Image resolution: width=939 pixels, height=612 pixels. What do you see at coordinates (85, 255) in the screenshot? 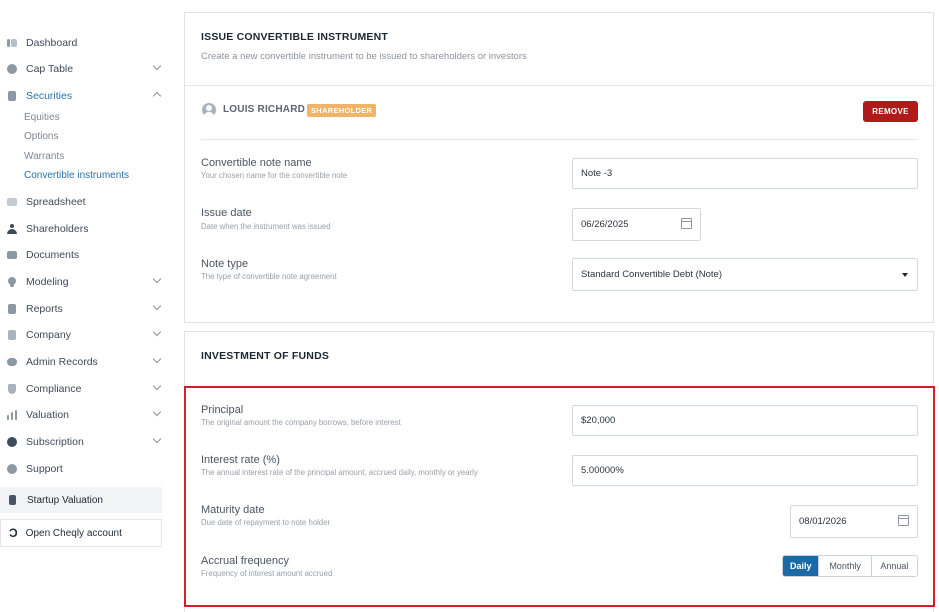
I see `sidebar-item-documents: Documents` at bounding box center [85, 255].